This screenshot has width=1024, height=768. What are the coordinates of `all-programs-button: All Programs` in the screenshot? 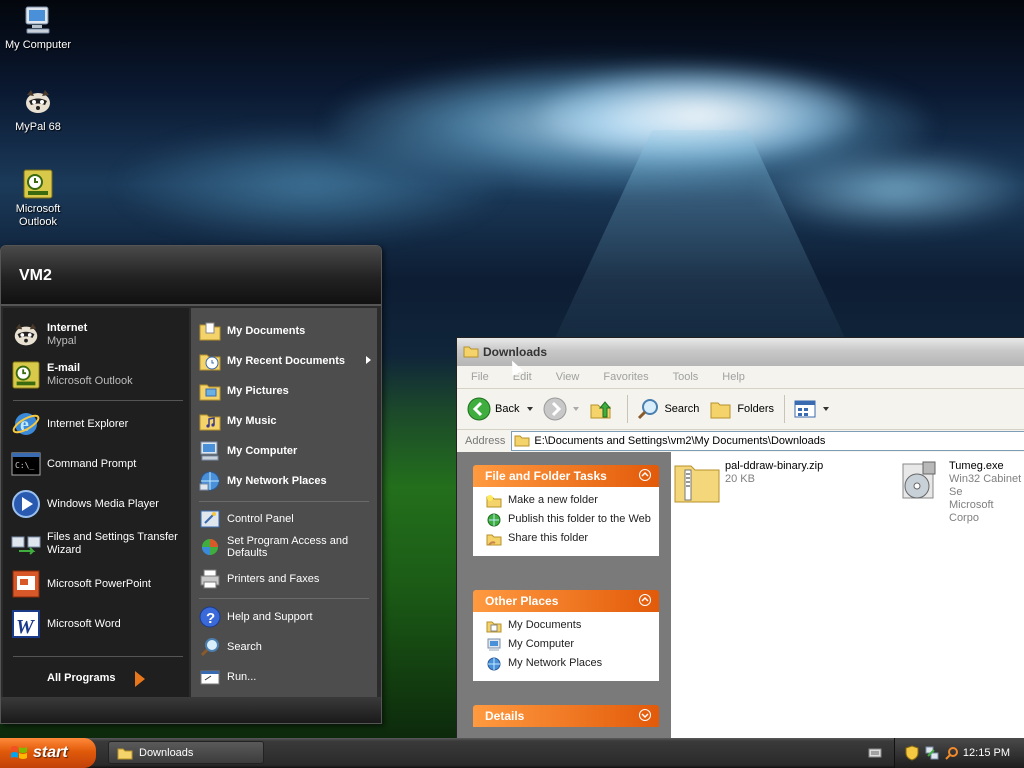 It's located at (81, 678).